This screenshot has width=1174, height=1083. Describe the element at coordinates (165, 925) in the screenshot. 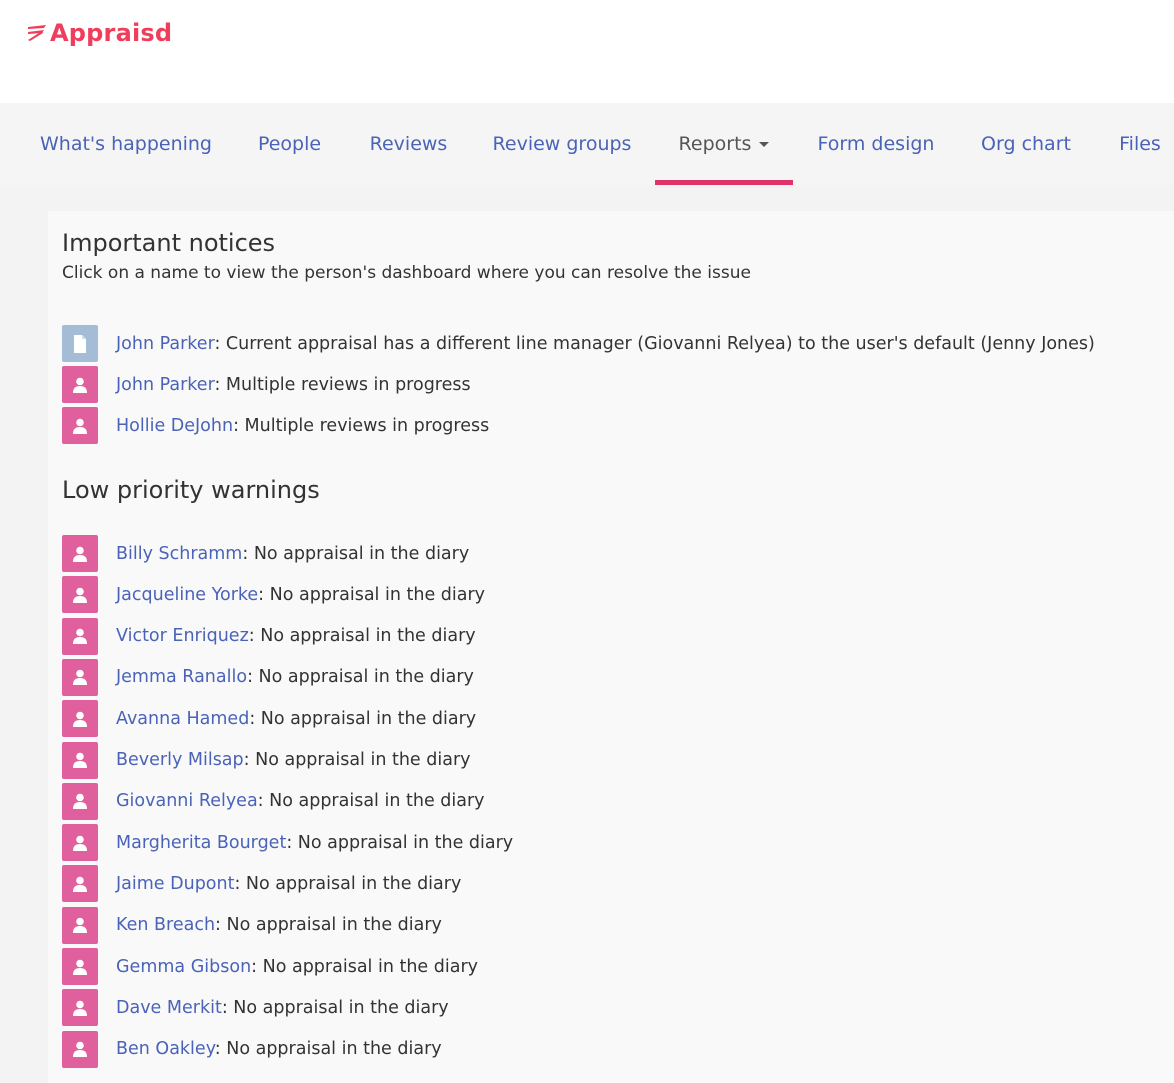

I see `person-link: Ken Breach` at that location.